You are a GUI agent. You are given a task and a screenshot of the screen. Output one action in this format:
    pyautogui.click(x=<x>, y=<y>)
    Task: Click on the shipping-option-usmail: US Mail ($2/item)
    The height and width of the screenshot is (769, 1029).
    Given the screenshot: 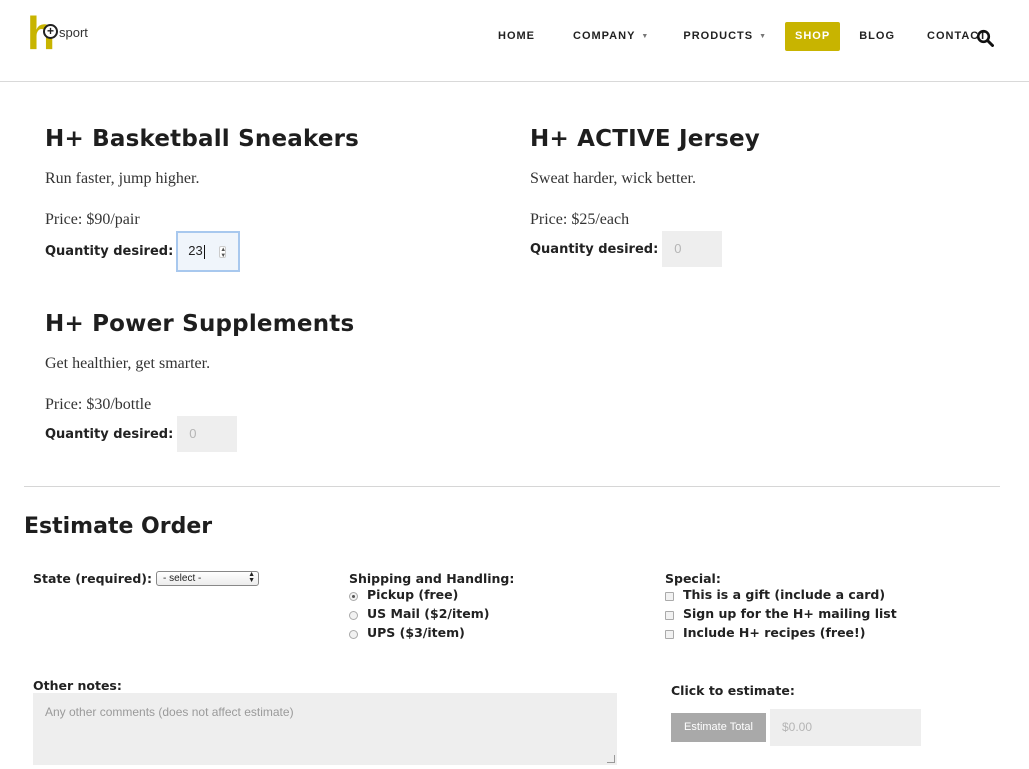 What is the action you would take?
    pyautogui.click(x=431, y=613)
    